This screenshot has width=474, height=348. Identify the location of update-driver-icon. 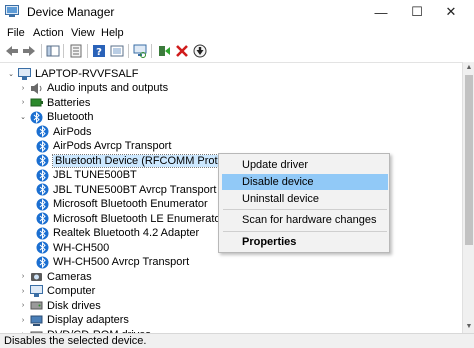
(164, 51).